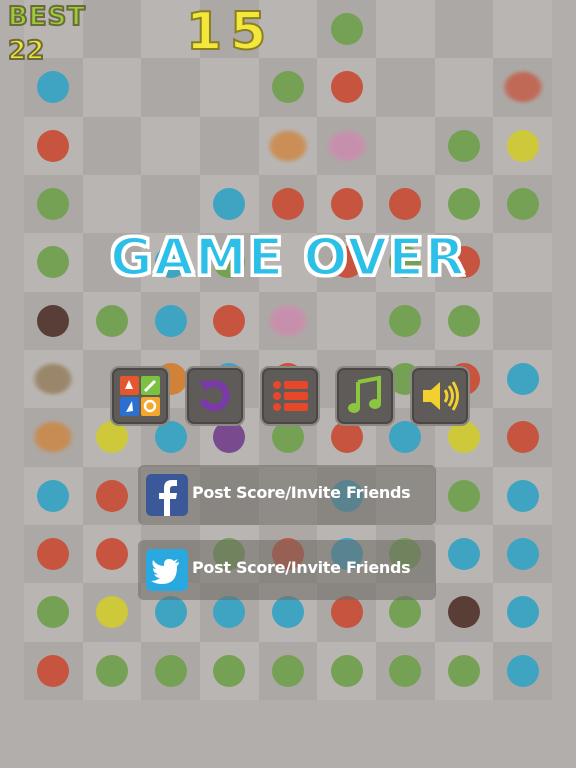 The width and height of the screenshot is (576, 768). I want to click on best-score-value: 22, so click(26, 51).